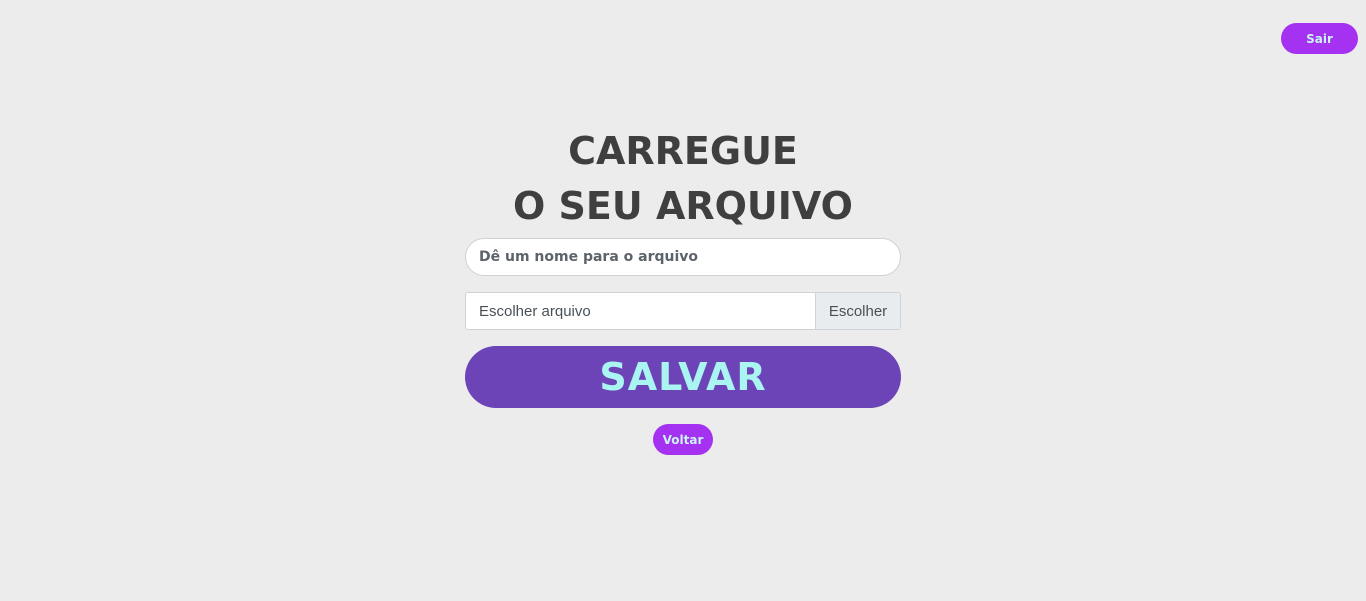 Image resolution: width=1366 pixels, height=601 pixels. What do you see at coordinates (683, 206) in the screenshot?
I see `page-title-line-2: O SEU ARQUIVO` at bounding box center [683, 206].